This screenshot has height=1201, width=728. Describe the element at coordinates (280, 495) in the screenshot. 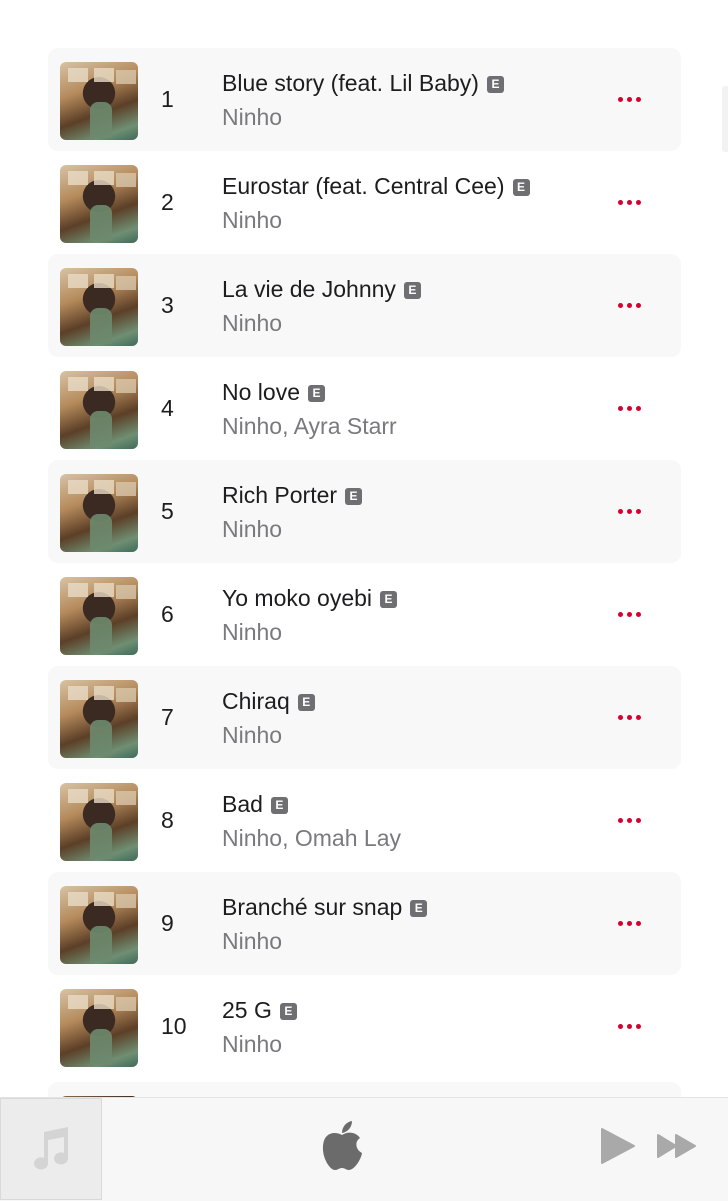

I see `track-title: Rich Porter` at that location.